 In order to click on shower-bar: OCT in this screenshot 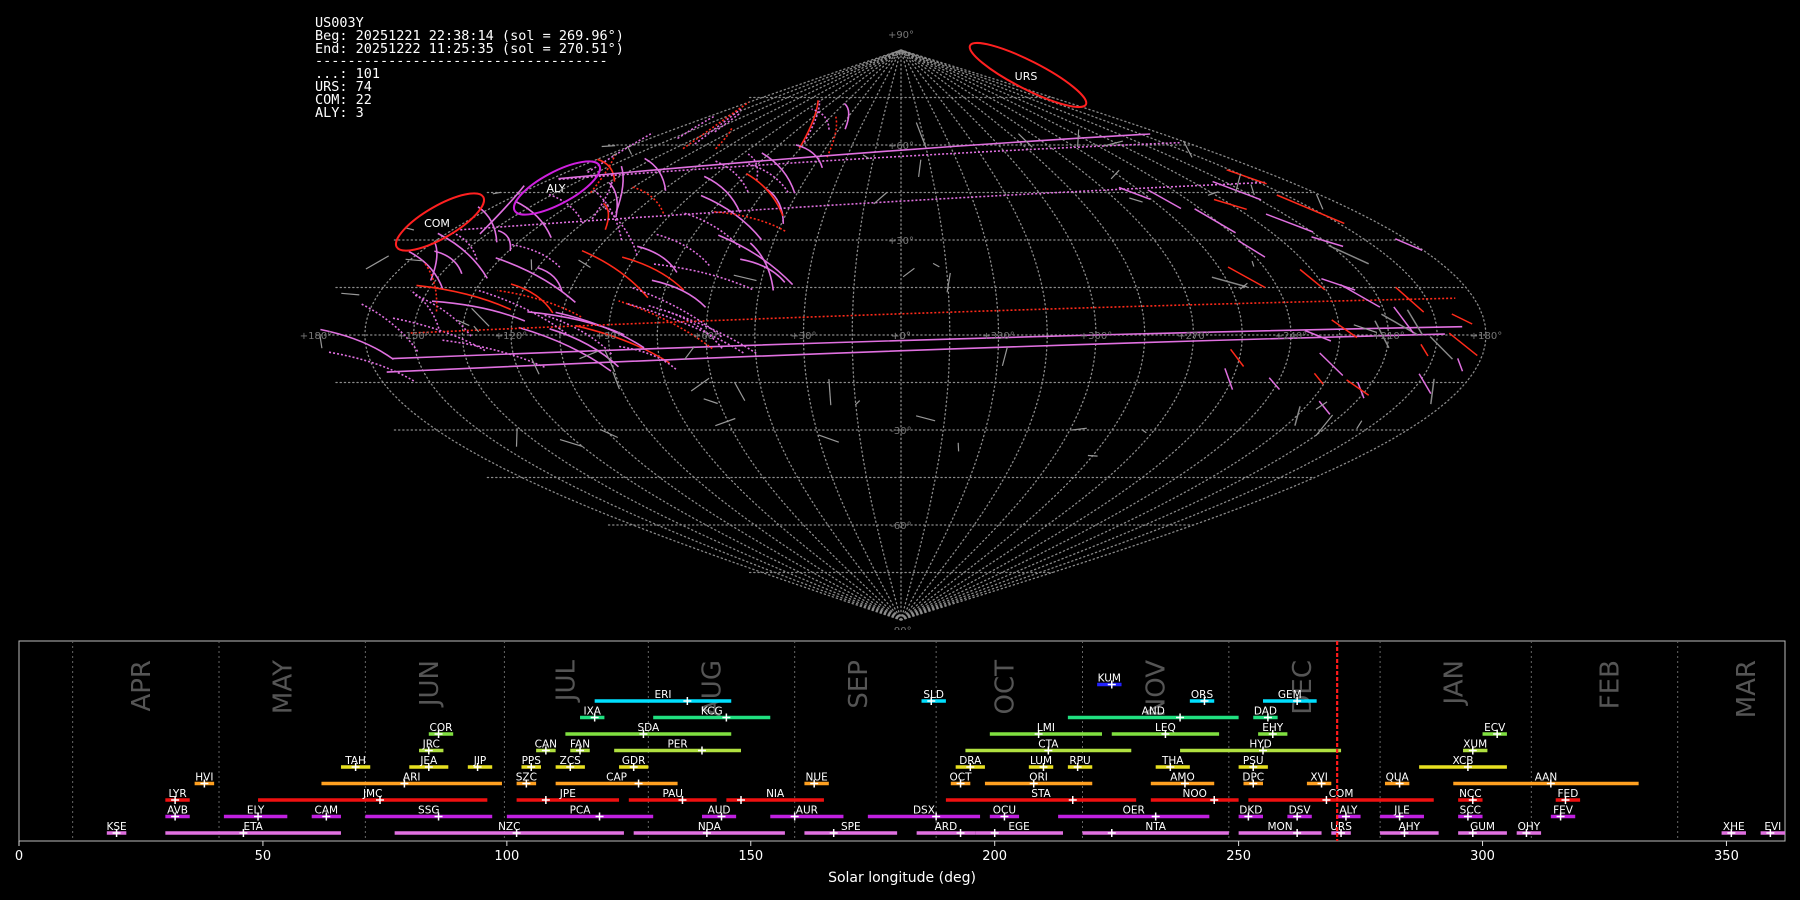, I will do `click(961, 780)`.